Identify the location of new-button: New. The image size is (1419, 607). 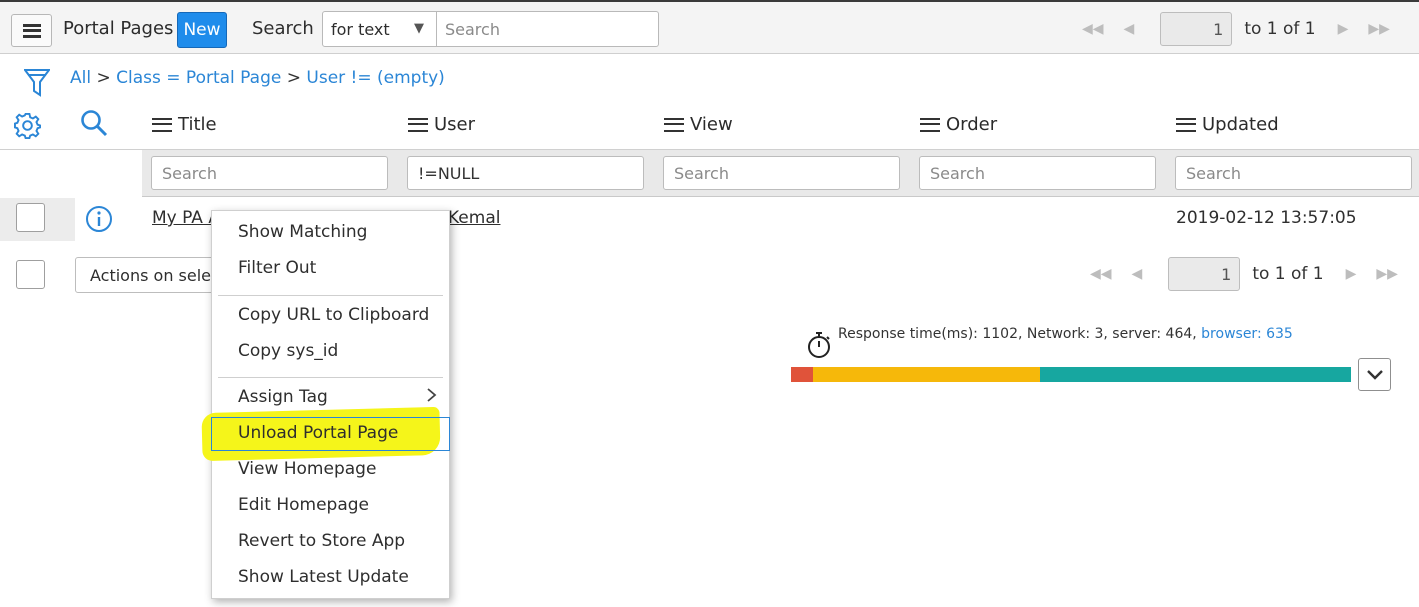
(202, 30).